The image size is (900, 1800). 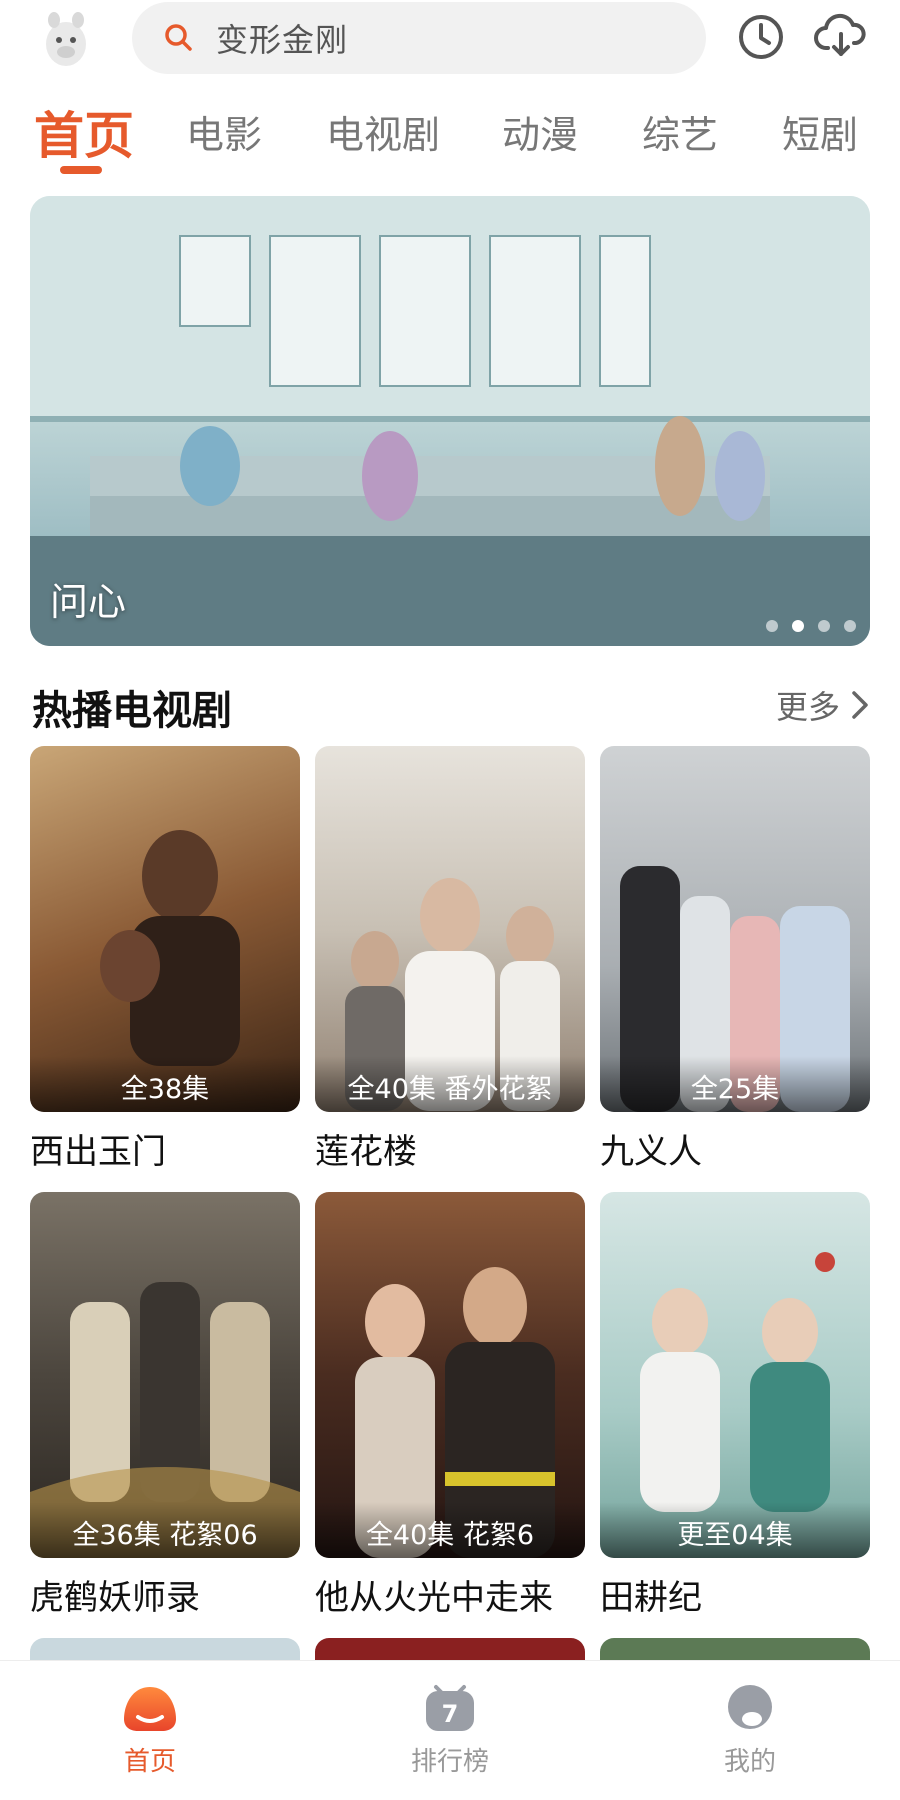 I want to click on nav-profile: 我的, so click(x=750, y=1730).